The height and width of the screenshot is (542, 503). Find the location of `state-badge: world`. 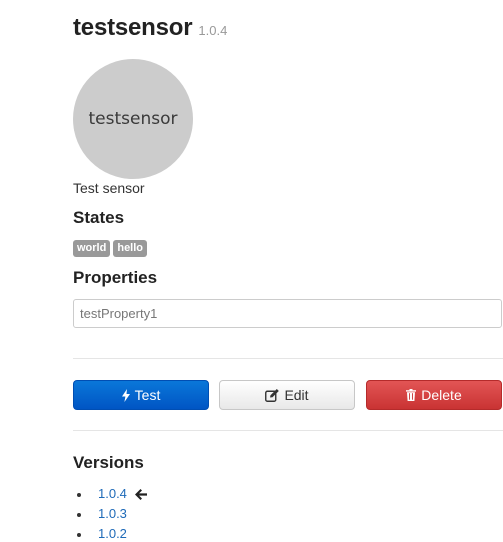

state-badge: world is located at coordinates (92, 248).